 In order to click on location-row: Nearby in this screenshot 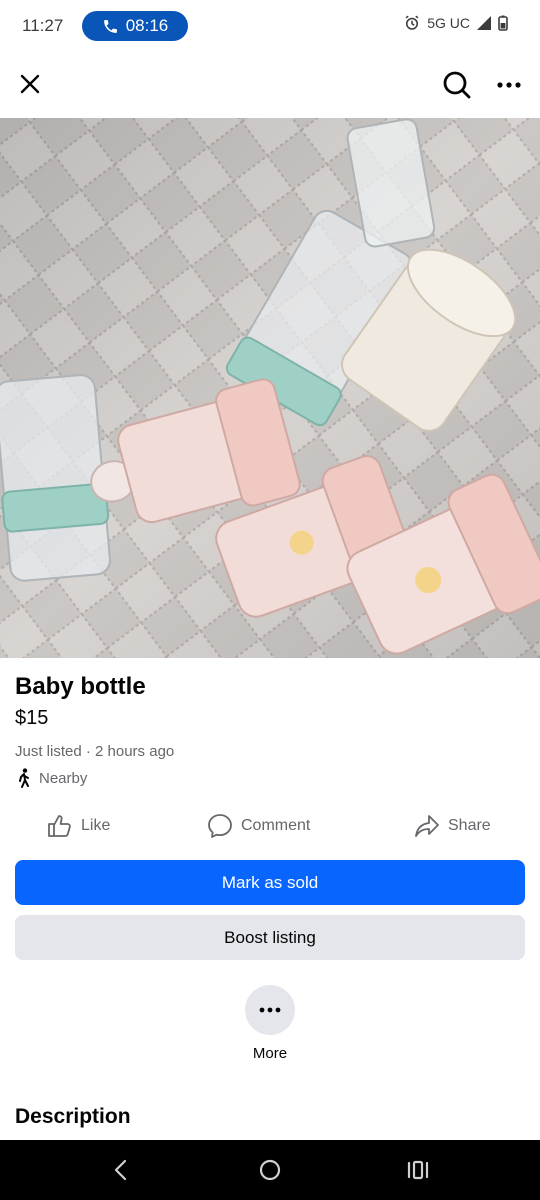, I will do `click(51, 778)`.